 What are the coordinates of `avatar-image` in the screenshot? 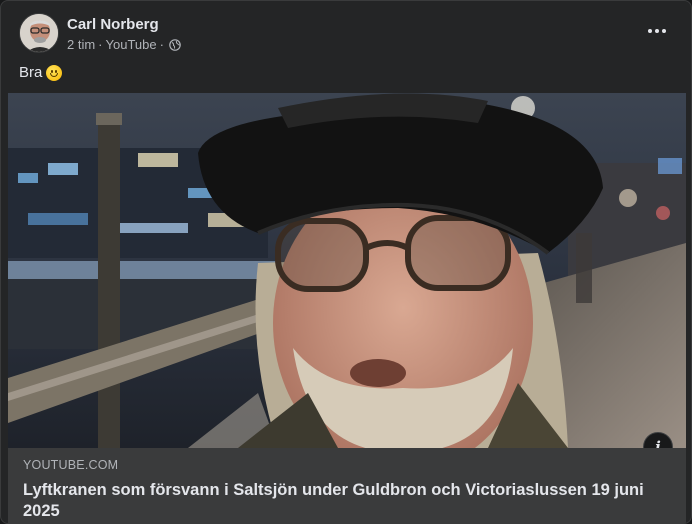 It's located at (39, 33).